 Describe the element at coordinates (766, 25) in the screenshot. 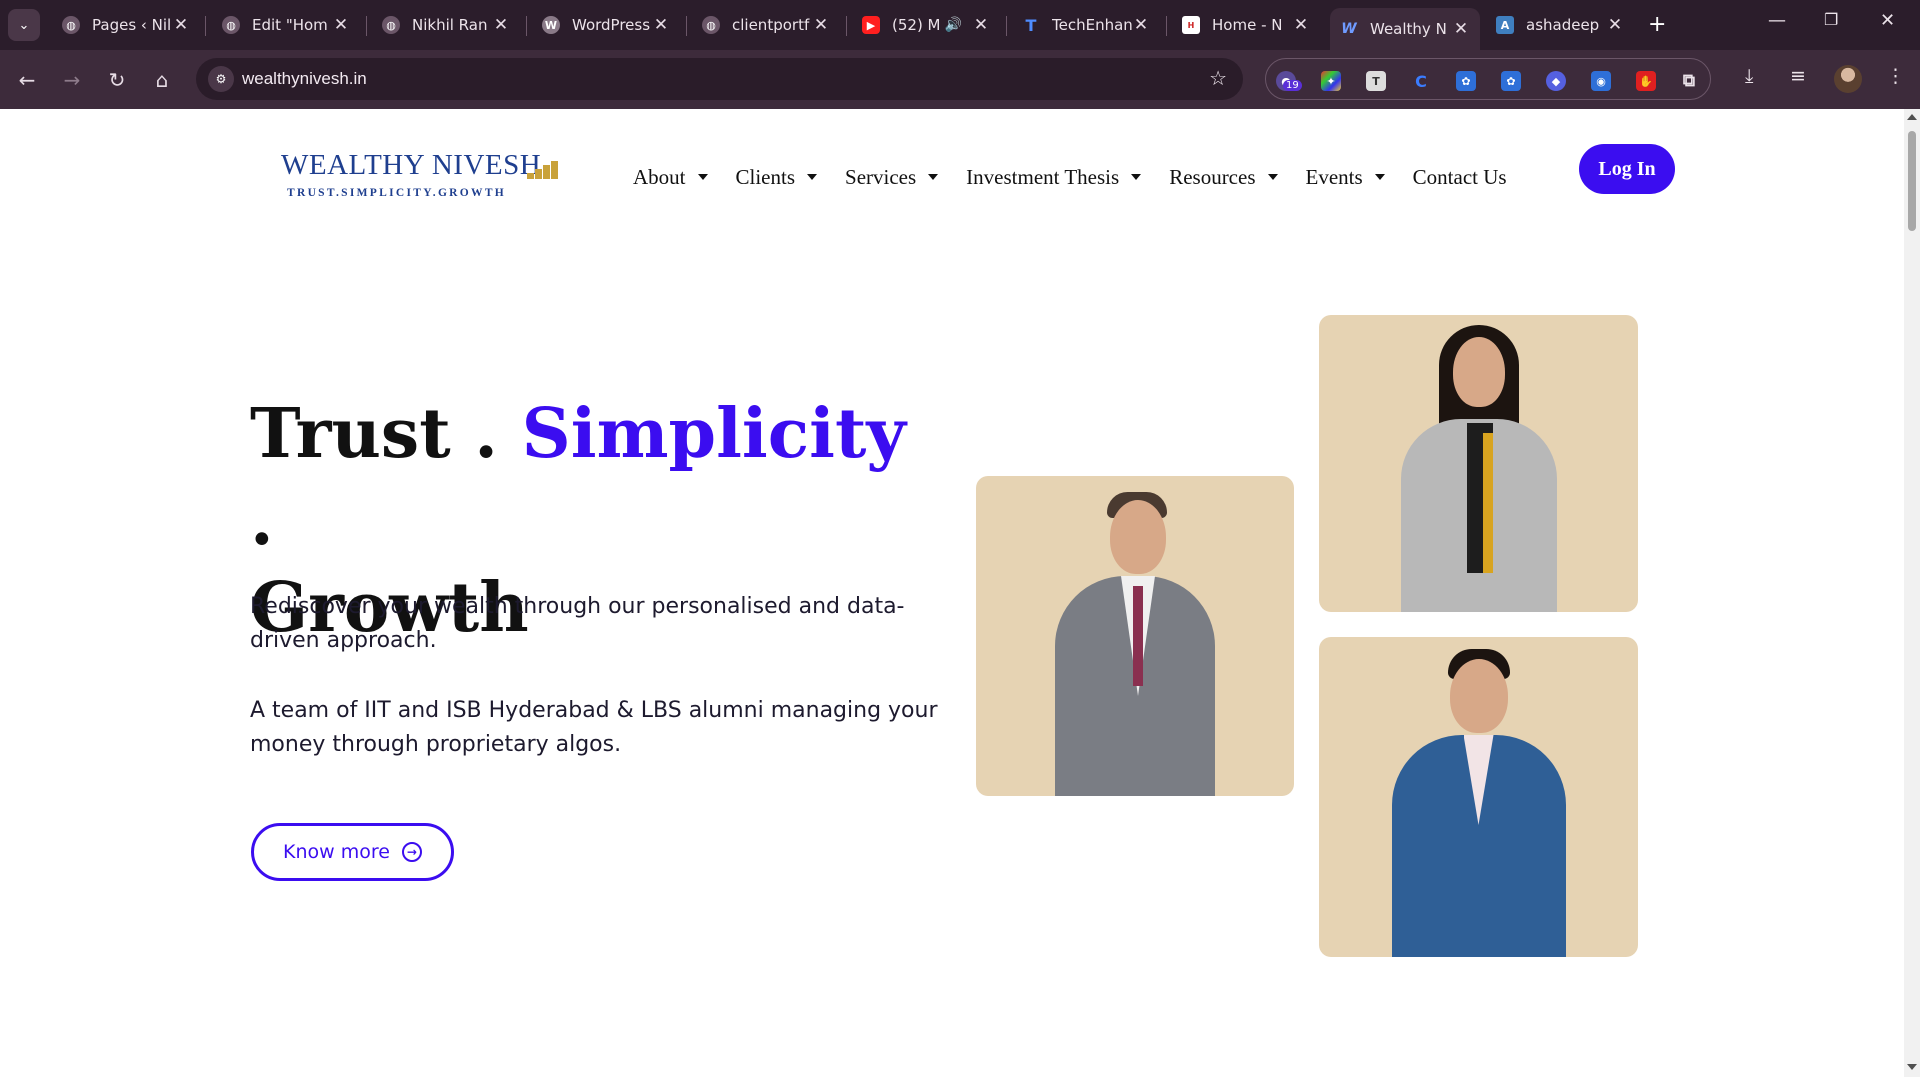

I see `browser-tab: ◍ clientportf ✕` at that location.